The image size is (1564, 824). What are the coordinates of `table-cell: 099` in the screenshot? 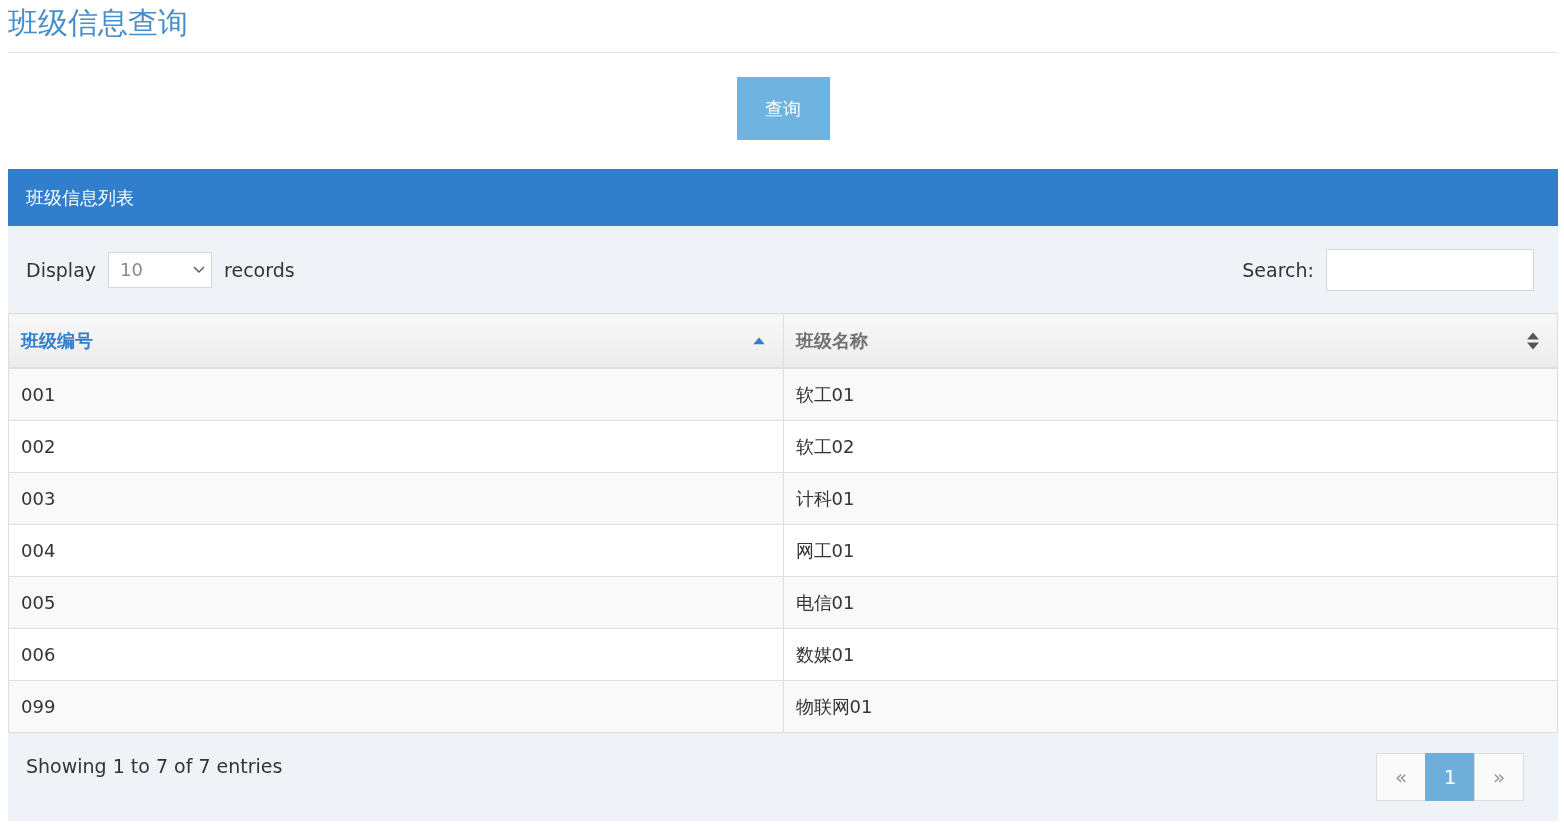 It's located at (395, 706).